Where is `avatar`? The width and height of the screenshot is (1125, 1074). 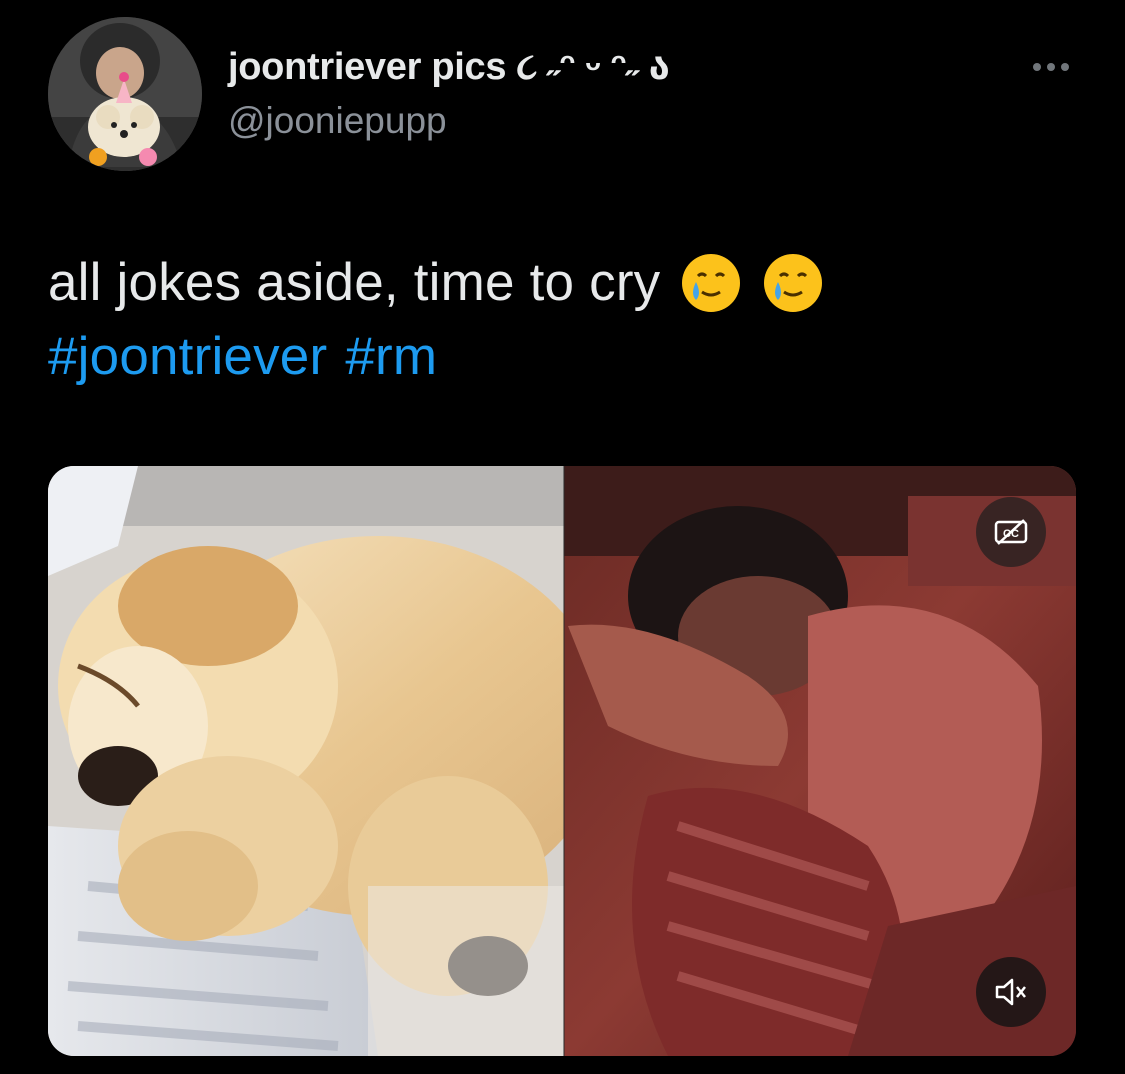 avatar is located at coordinates (125, 94).